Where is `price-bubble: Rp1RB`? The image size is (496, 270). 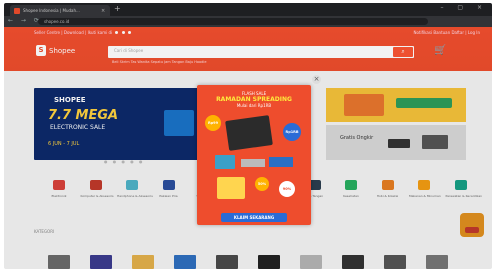 price-bubble: Rp1RB is located at coordinates (292, 132).